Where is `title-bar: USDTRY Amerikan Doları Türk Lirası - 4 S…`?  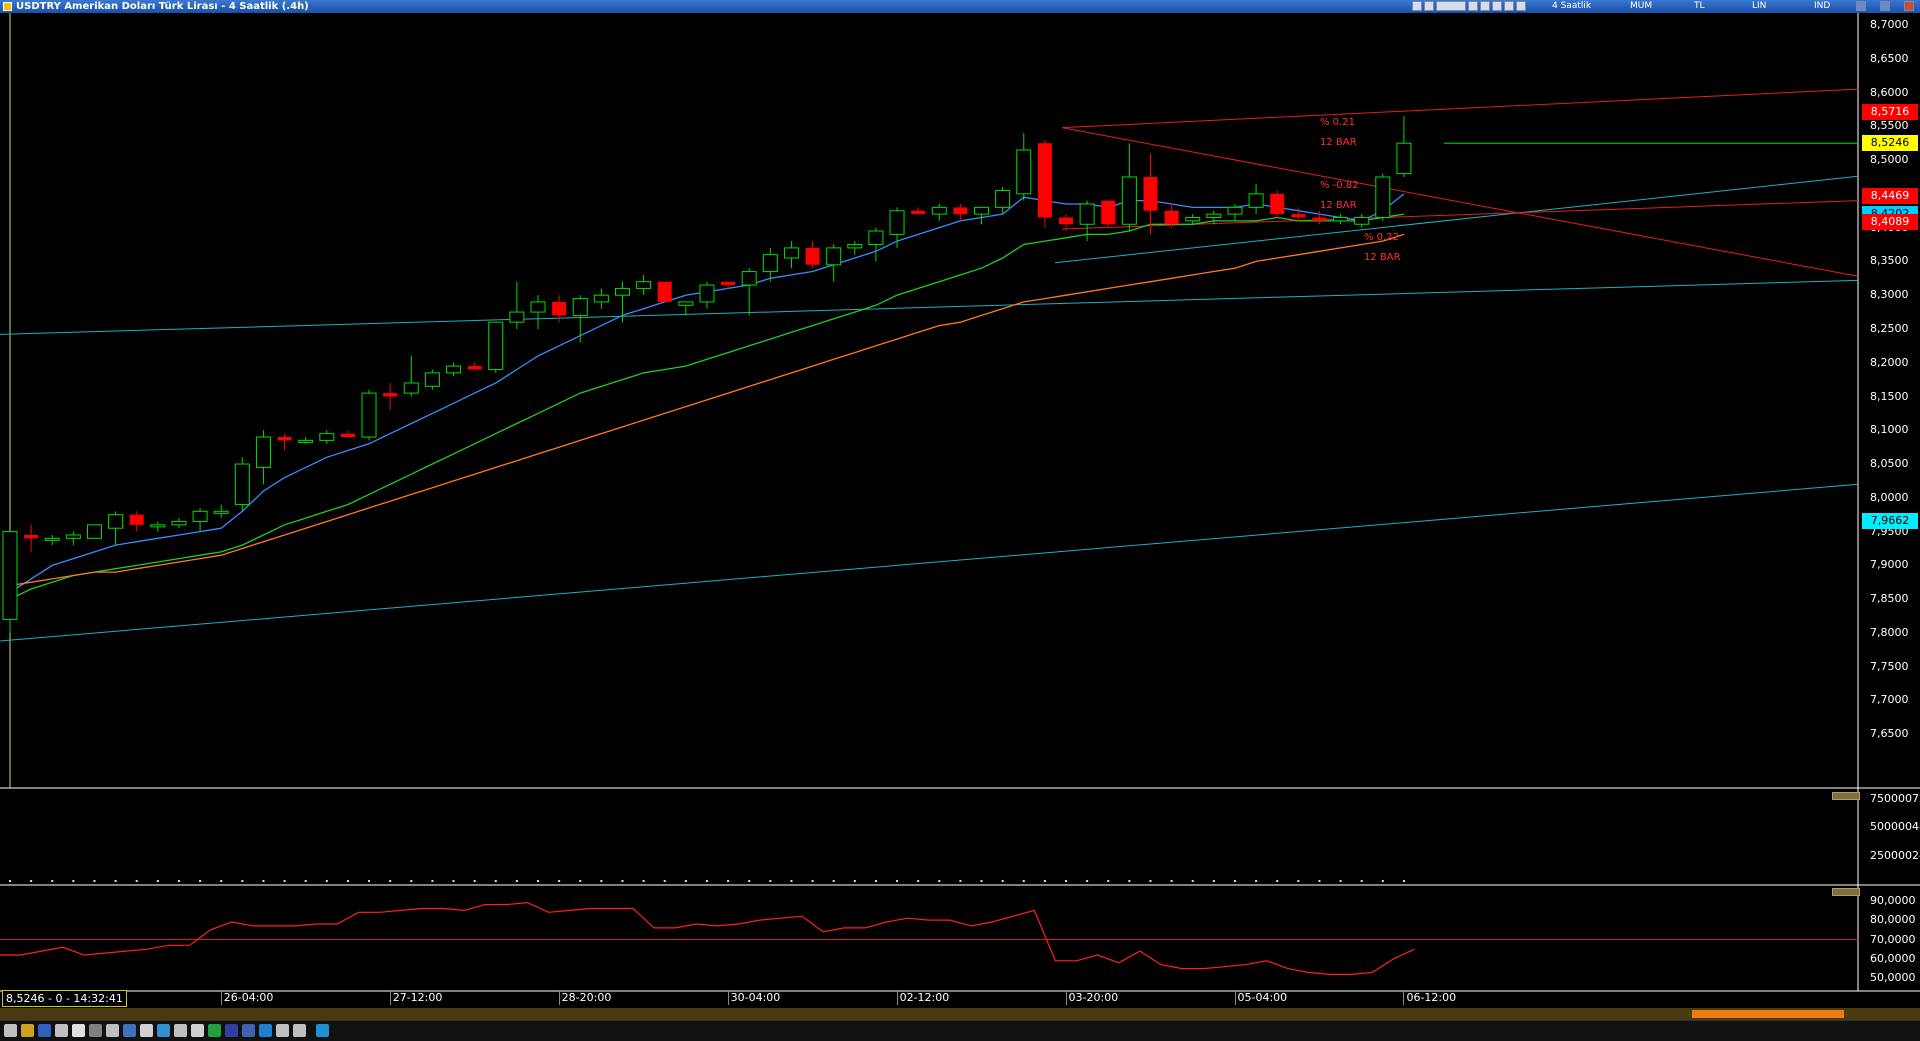 title-bar: USDTRY Amerikan Doları Türk Lirası - 4 S… is located at coordinates (960, 6).